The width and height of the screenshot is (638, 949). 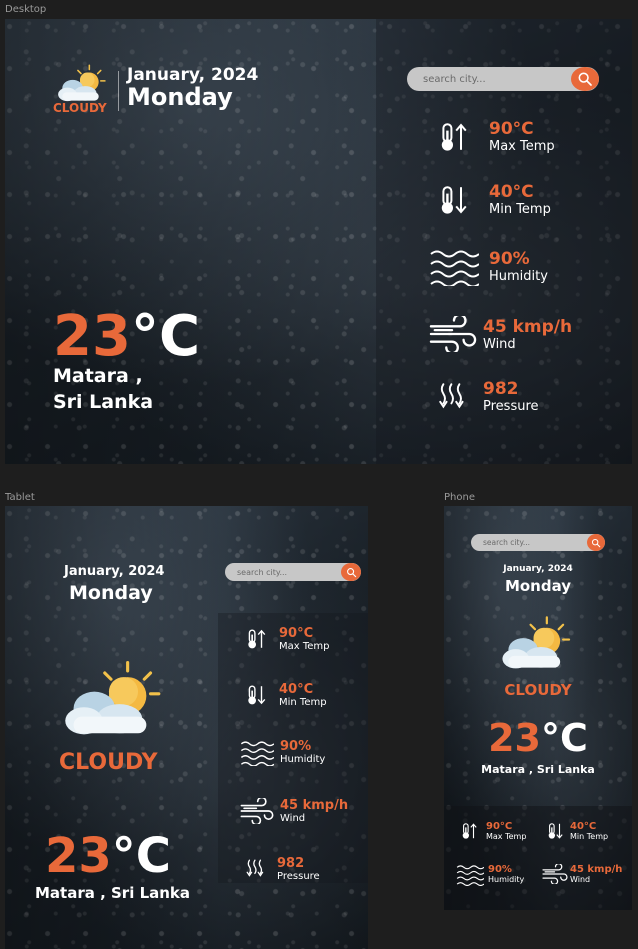 I want to click on frame-label-phone: Phone, so click(x=459, y=497).